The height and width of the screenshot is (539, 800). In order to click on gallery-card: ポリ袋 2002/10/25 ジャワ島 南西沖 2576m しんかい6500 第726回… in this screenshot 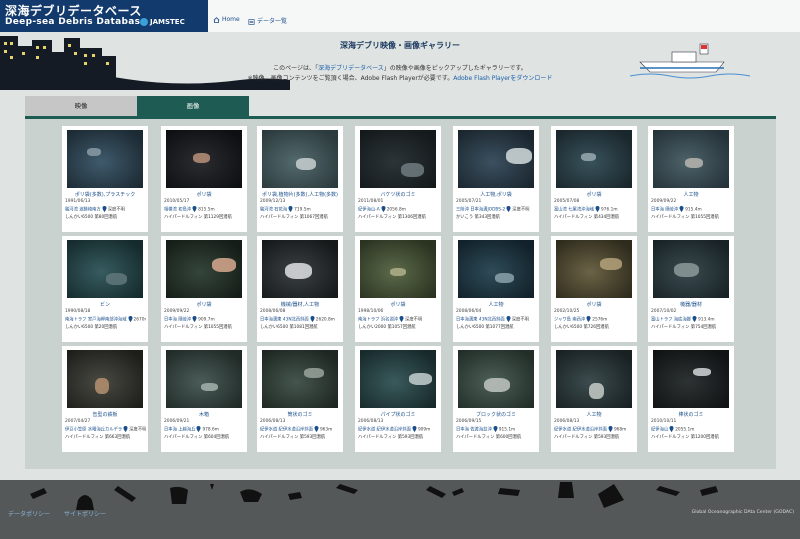, I will do `click(594, 289)`.